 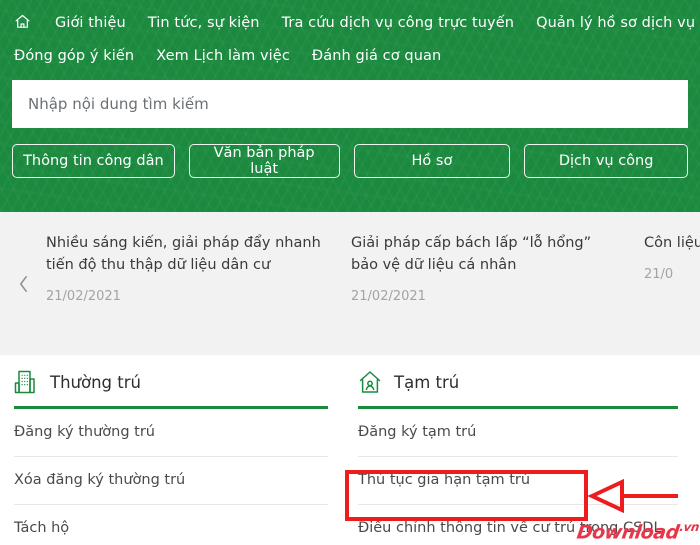 What do you see at coordinates (23, 283) in the screenshot?
I see `chevron-left-icon` at bounding box center [23, 283].